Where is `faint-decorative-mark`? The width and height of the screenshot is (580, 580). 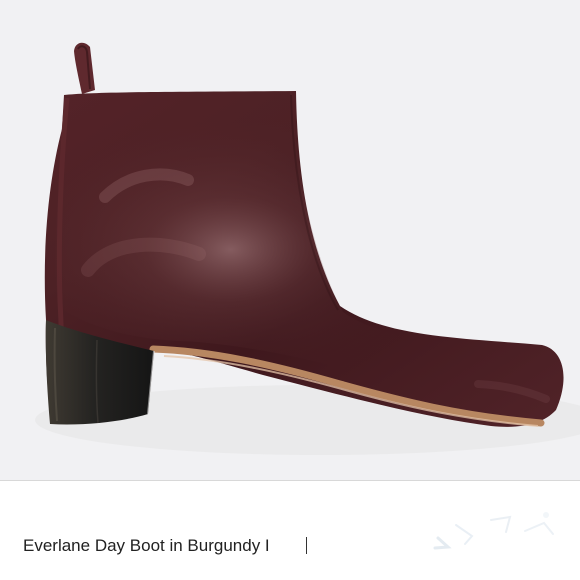 faint-decorative-mark is located at coordinates (495, 532).